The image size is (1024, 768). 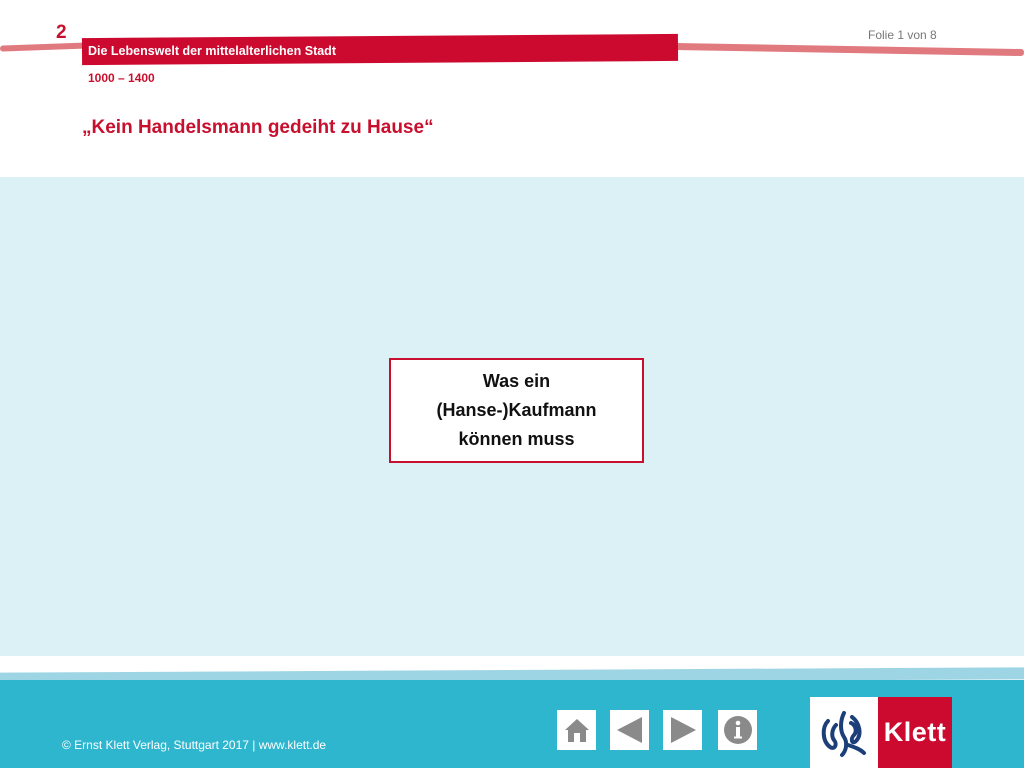 What do you see at coordinates (847, 49) in the screenshot?
I see `header-stripe-right` at bounding box center [847, 49].